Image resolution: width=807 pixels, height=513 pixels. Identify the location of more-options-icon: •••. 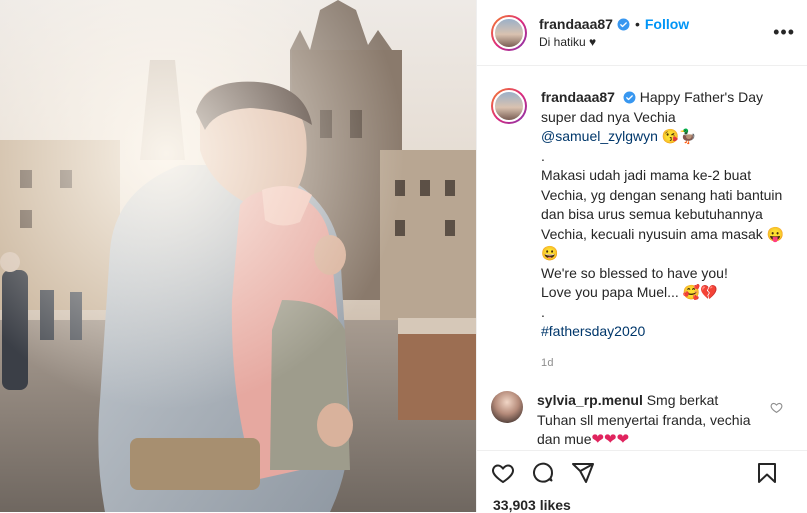
(784, 32).